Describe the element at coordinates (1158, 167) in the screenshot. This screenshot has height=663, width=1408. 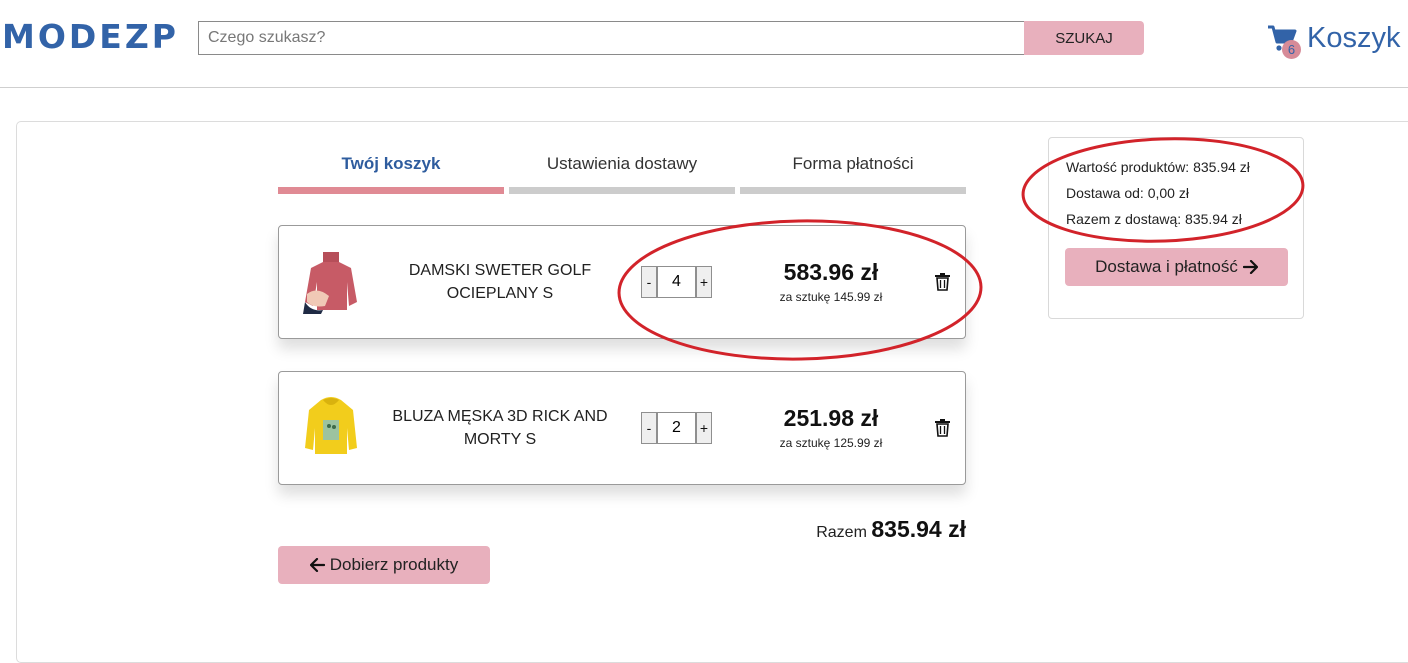
I see `summary-products-value: Wartość produktów: 835.94 zł` at that location.